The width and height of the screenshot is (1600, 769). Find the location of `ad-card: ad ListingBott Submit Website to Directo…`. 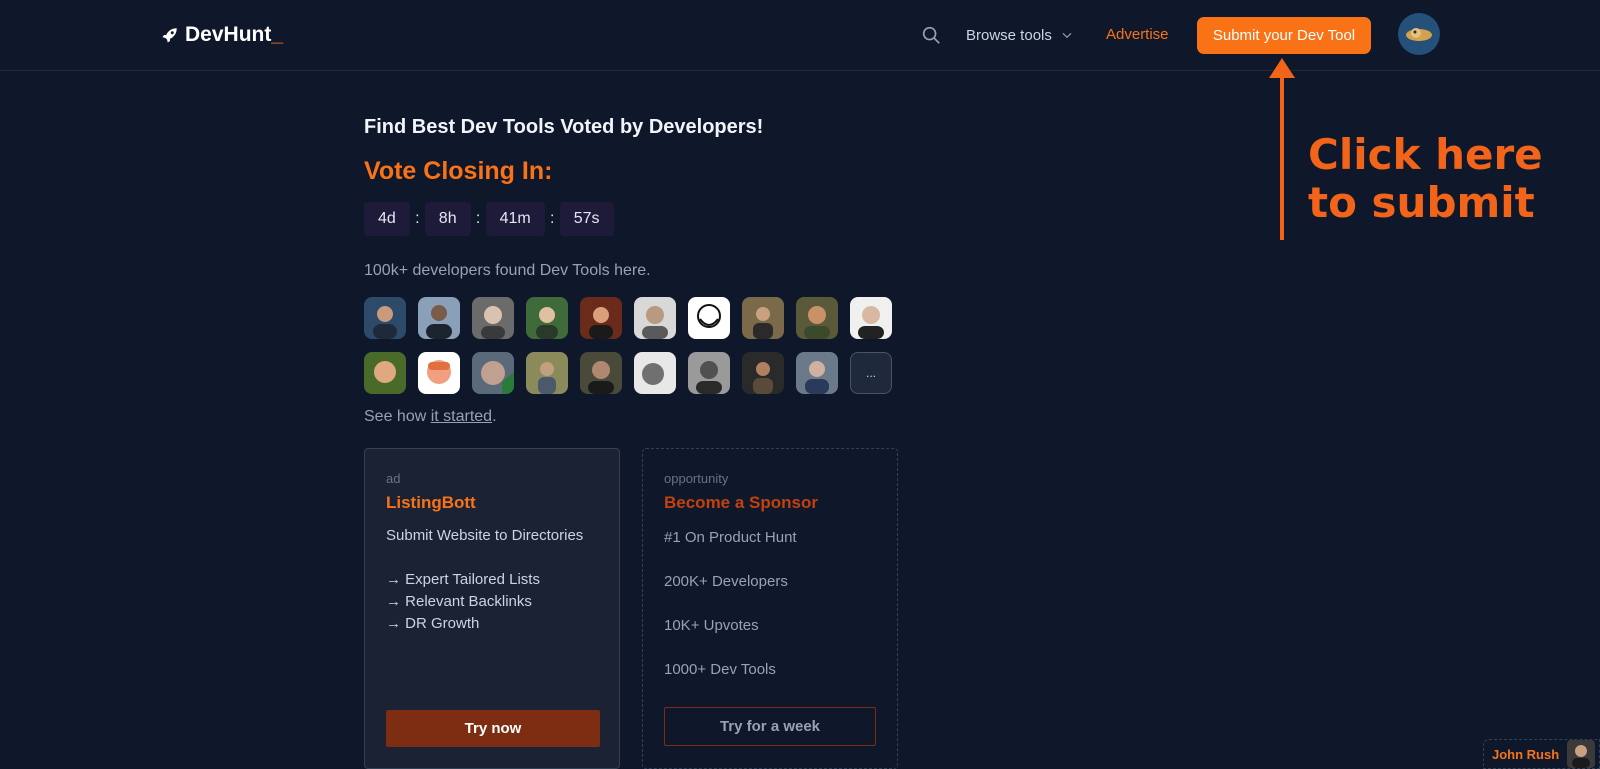

ad-card: ad ListingBott Submit Website to Directo… is located at coordinates (492, 608).